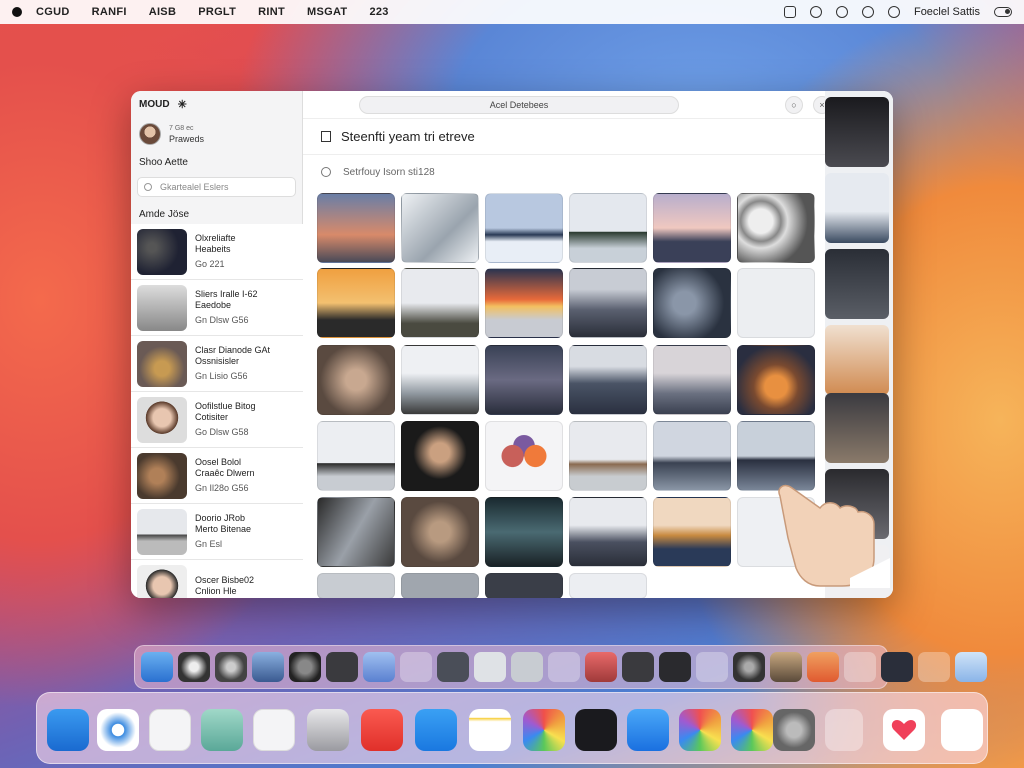 The width and height of the screenshot is (1024, 768). Describe the element at coordinates (675, 667) in the screenshot. I see `gamepad-app-icon` at that location.